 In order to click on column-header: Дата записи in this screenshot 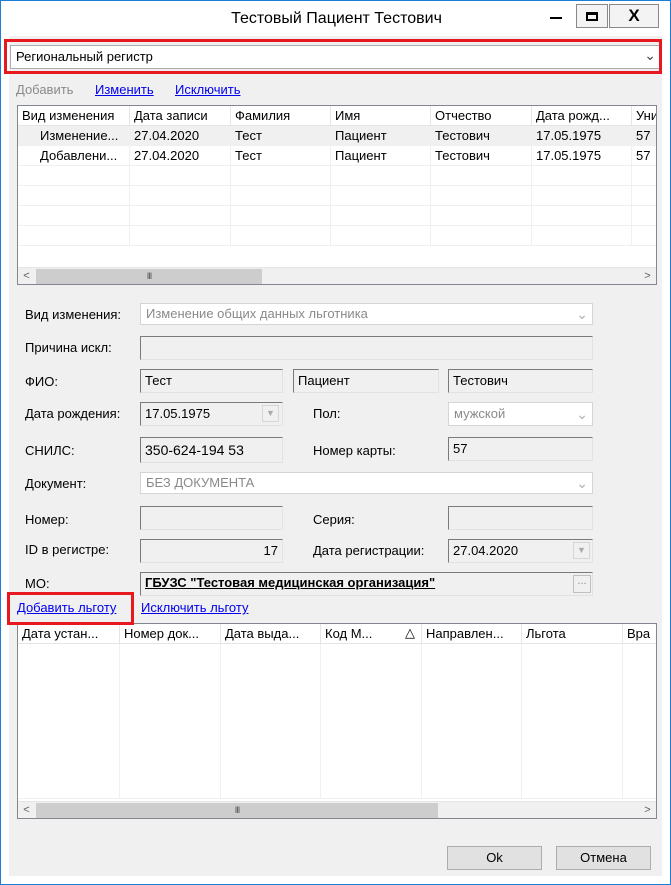, I will do `click(180, 116)`.